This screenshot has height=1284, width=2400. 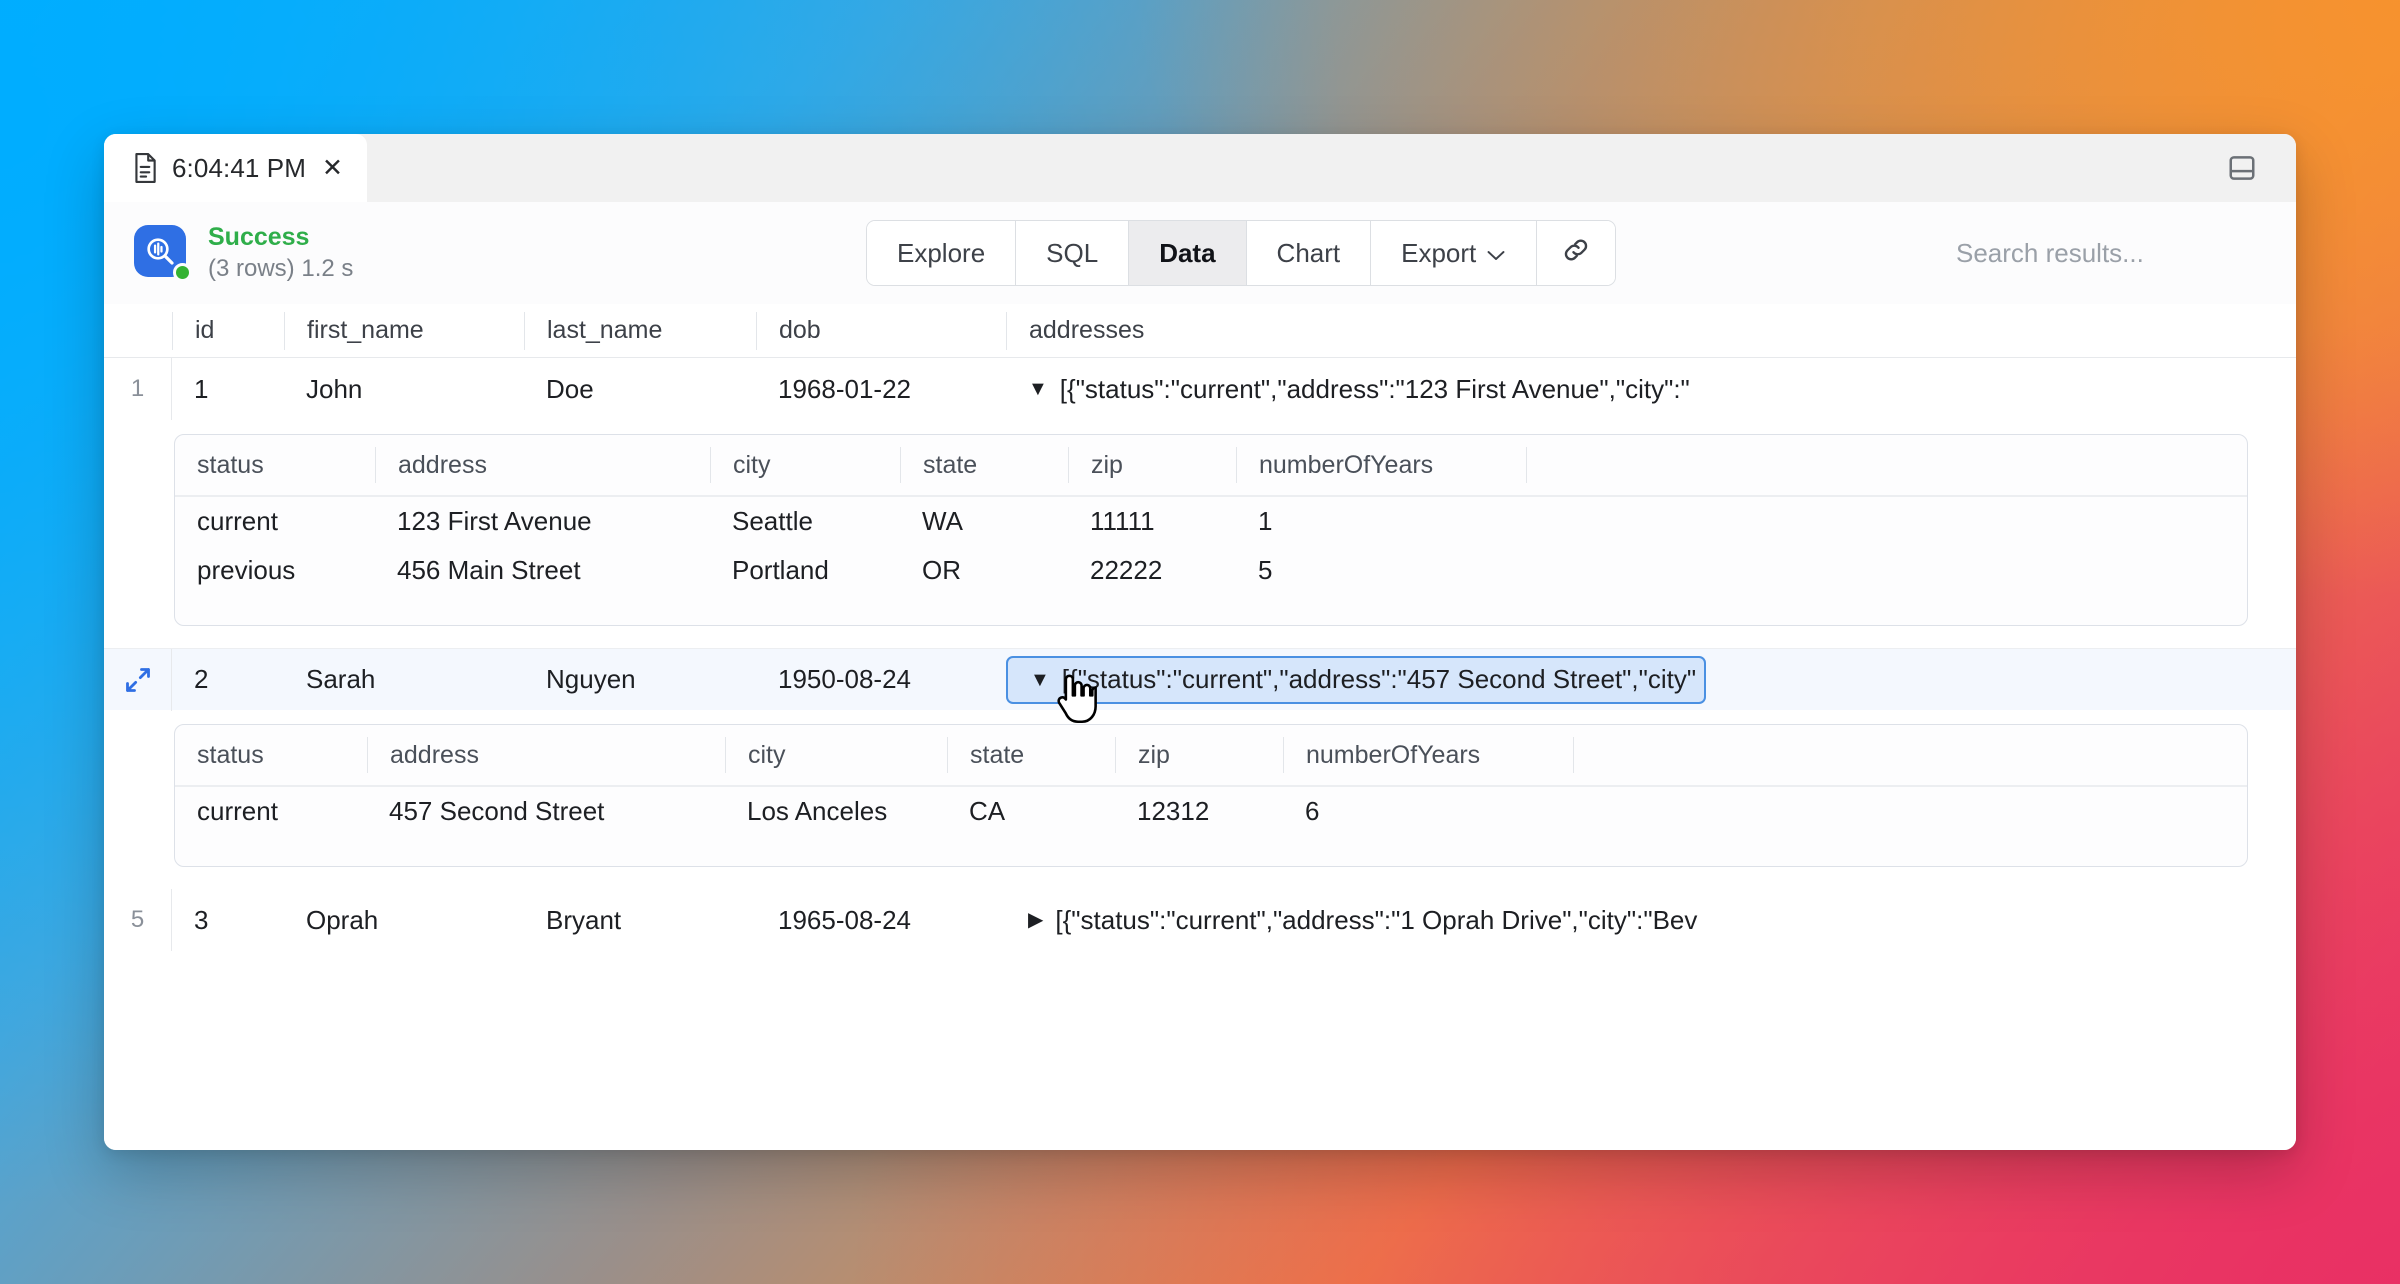 I want to click on link-icon, so click(x=1576, y=253).